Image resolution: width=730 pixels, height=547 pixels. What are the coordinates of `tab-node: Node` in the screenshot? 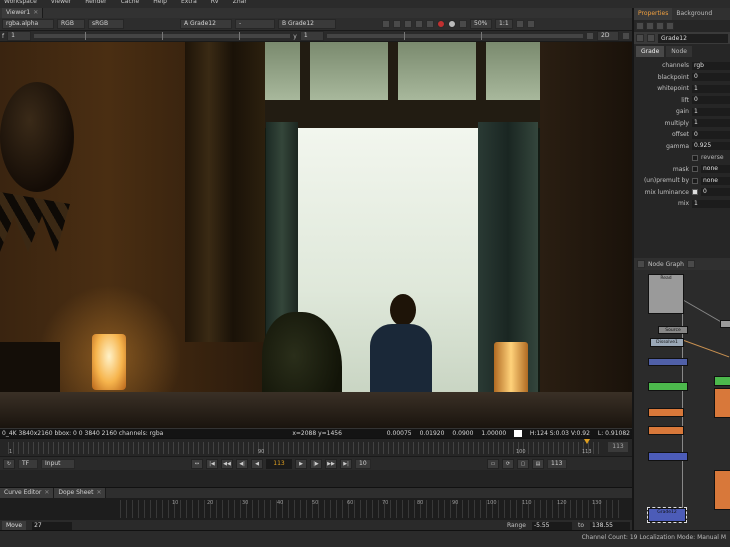 It's located at (679, 51).